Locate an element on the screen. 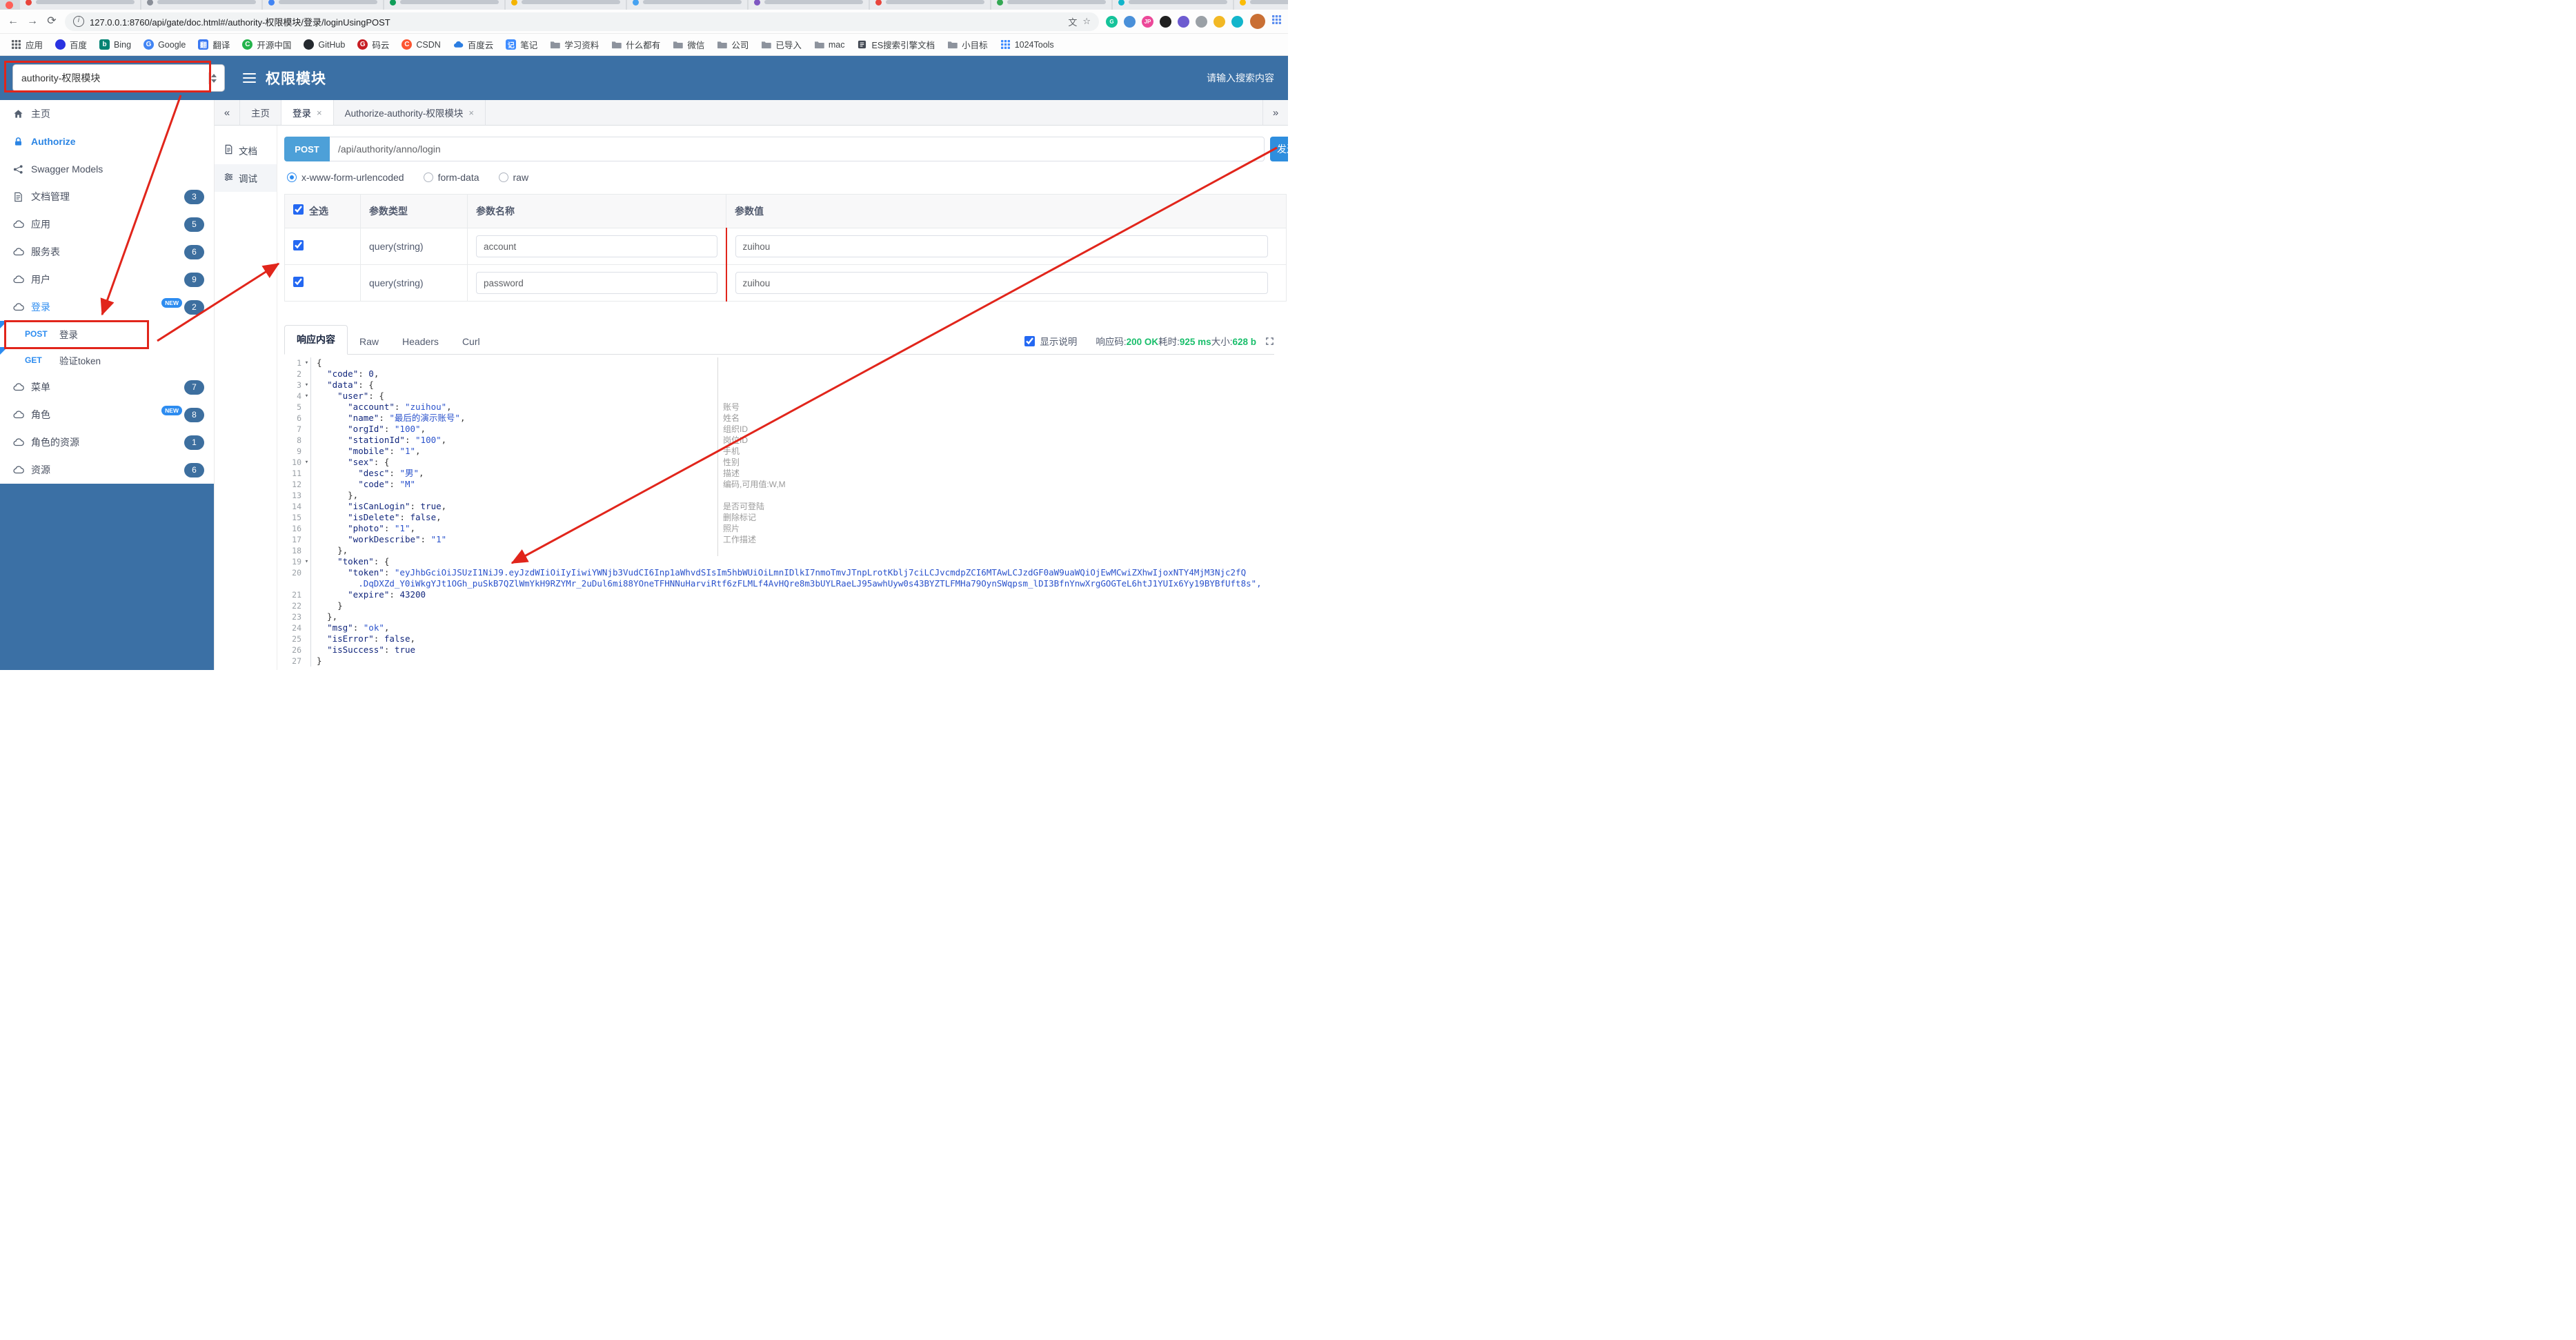  content-type-option: x-www-form-urlencoded is located at coordinates (345, 177).